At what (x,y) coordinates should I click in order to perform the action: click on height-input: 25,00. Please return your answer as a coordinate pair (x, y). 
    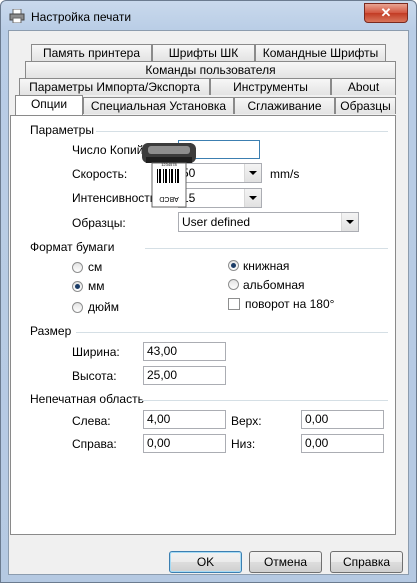
    Looking at the image, I should click on (184, 375).